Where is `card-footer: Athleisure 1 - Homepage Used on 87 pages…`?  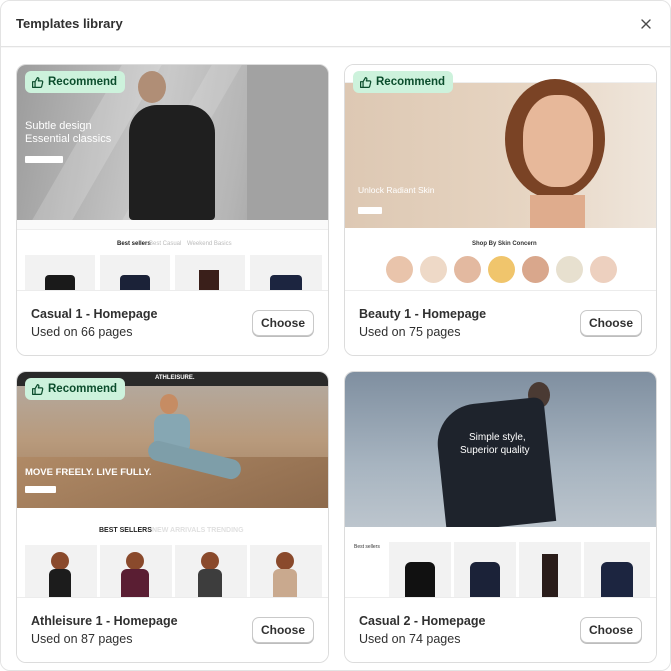
card-footer: Athleisure 1 - Homepage Used on 87 pages… is located at coordinates (172, 629).